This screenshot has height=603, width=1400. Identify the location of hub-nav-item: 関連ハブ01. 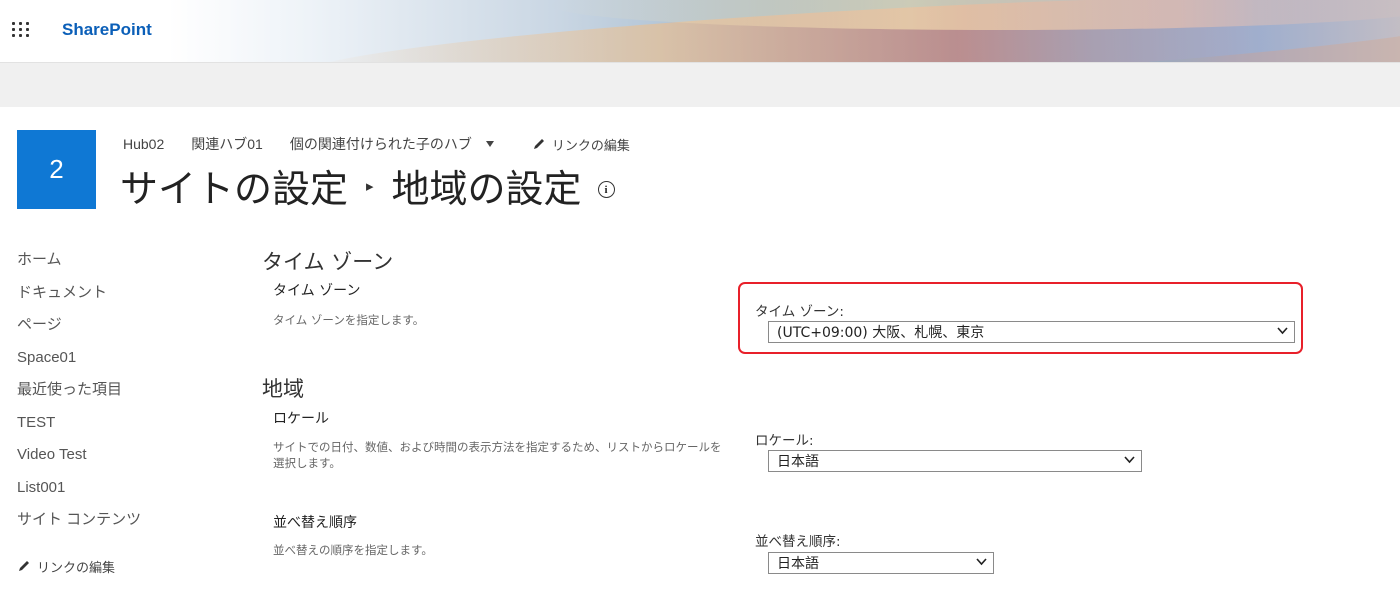
(227, 144).